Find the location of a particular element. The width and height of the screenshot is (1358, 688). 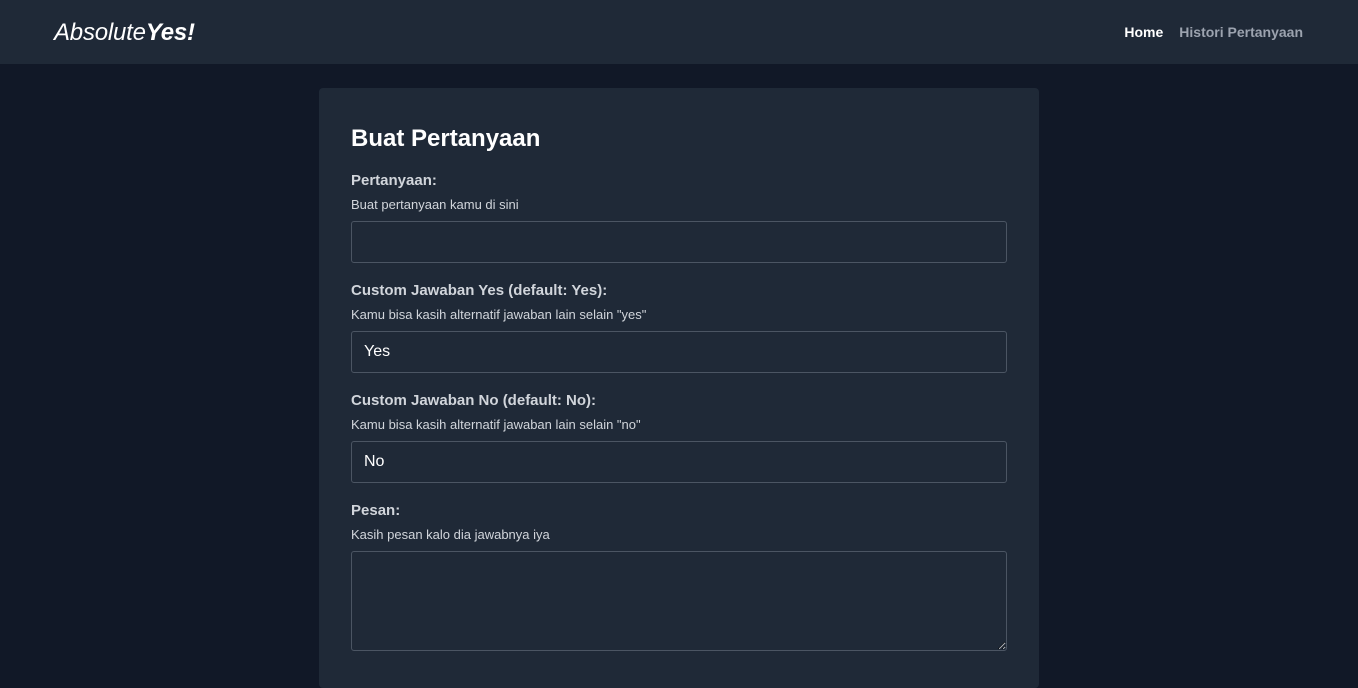

brand-text-regular: Absolute is located at coordinates (100, 32).